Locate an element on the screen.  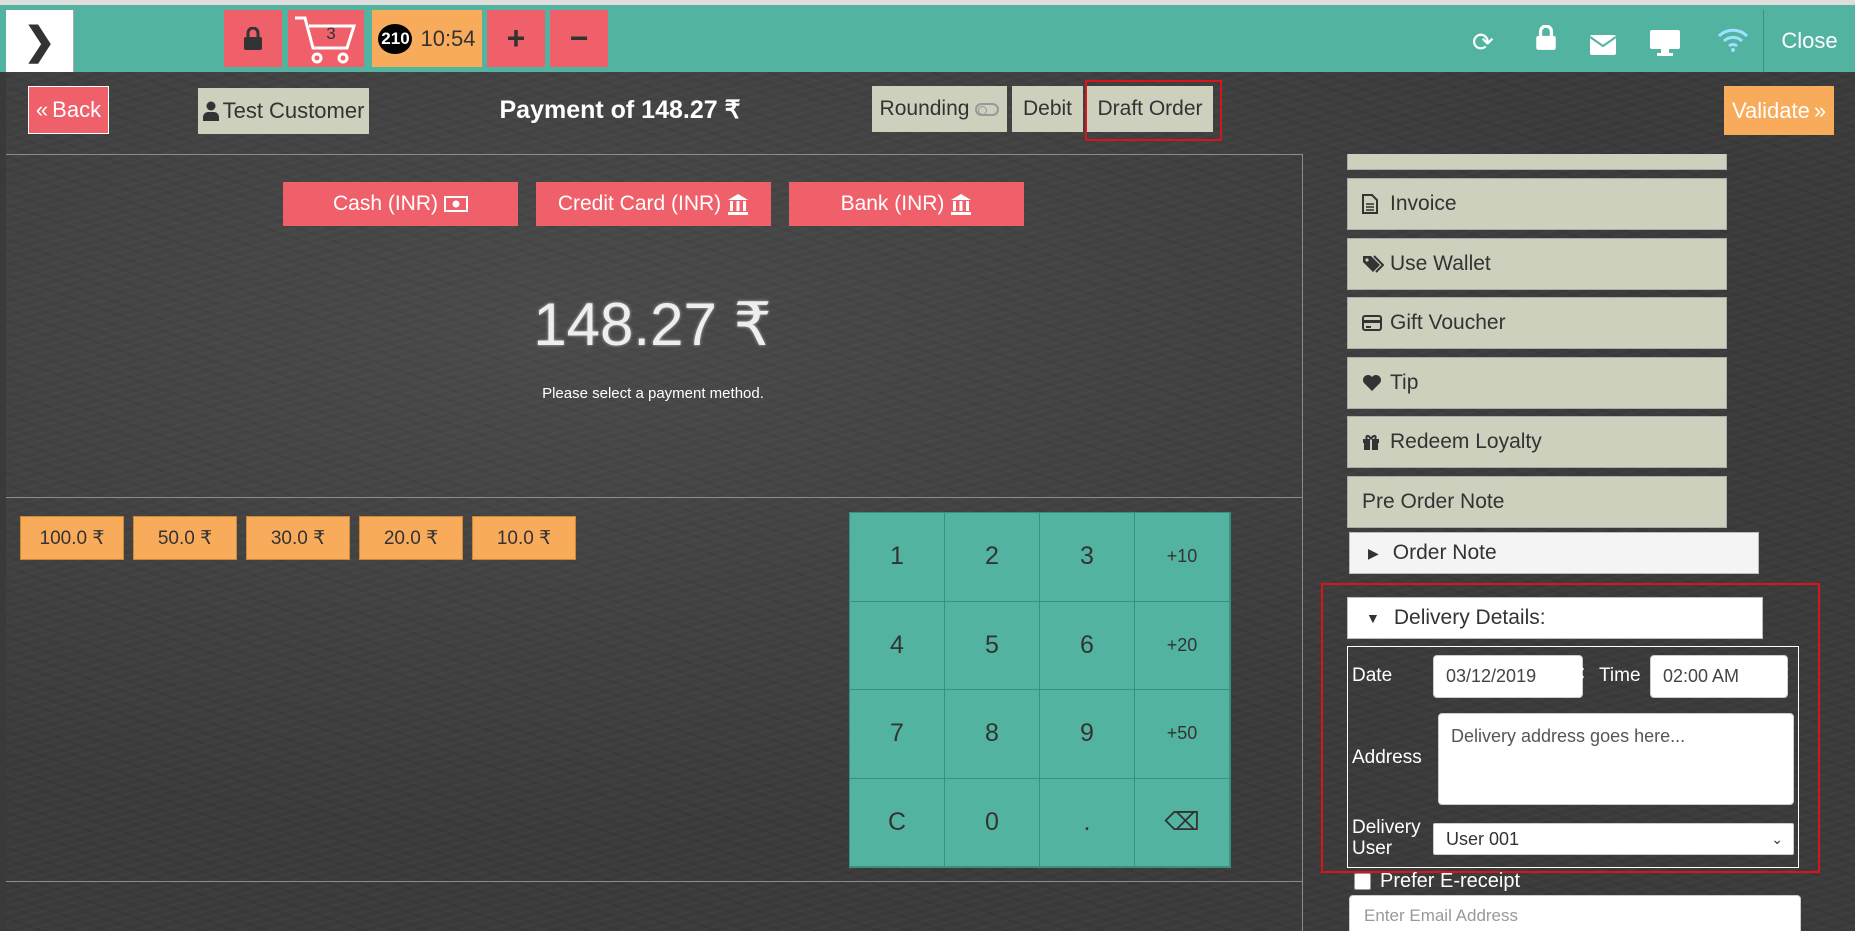
sidebar-item-gift-voucher: Gift Voucher is located at coordinates (1537, 323).